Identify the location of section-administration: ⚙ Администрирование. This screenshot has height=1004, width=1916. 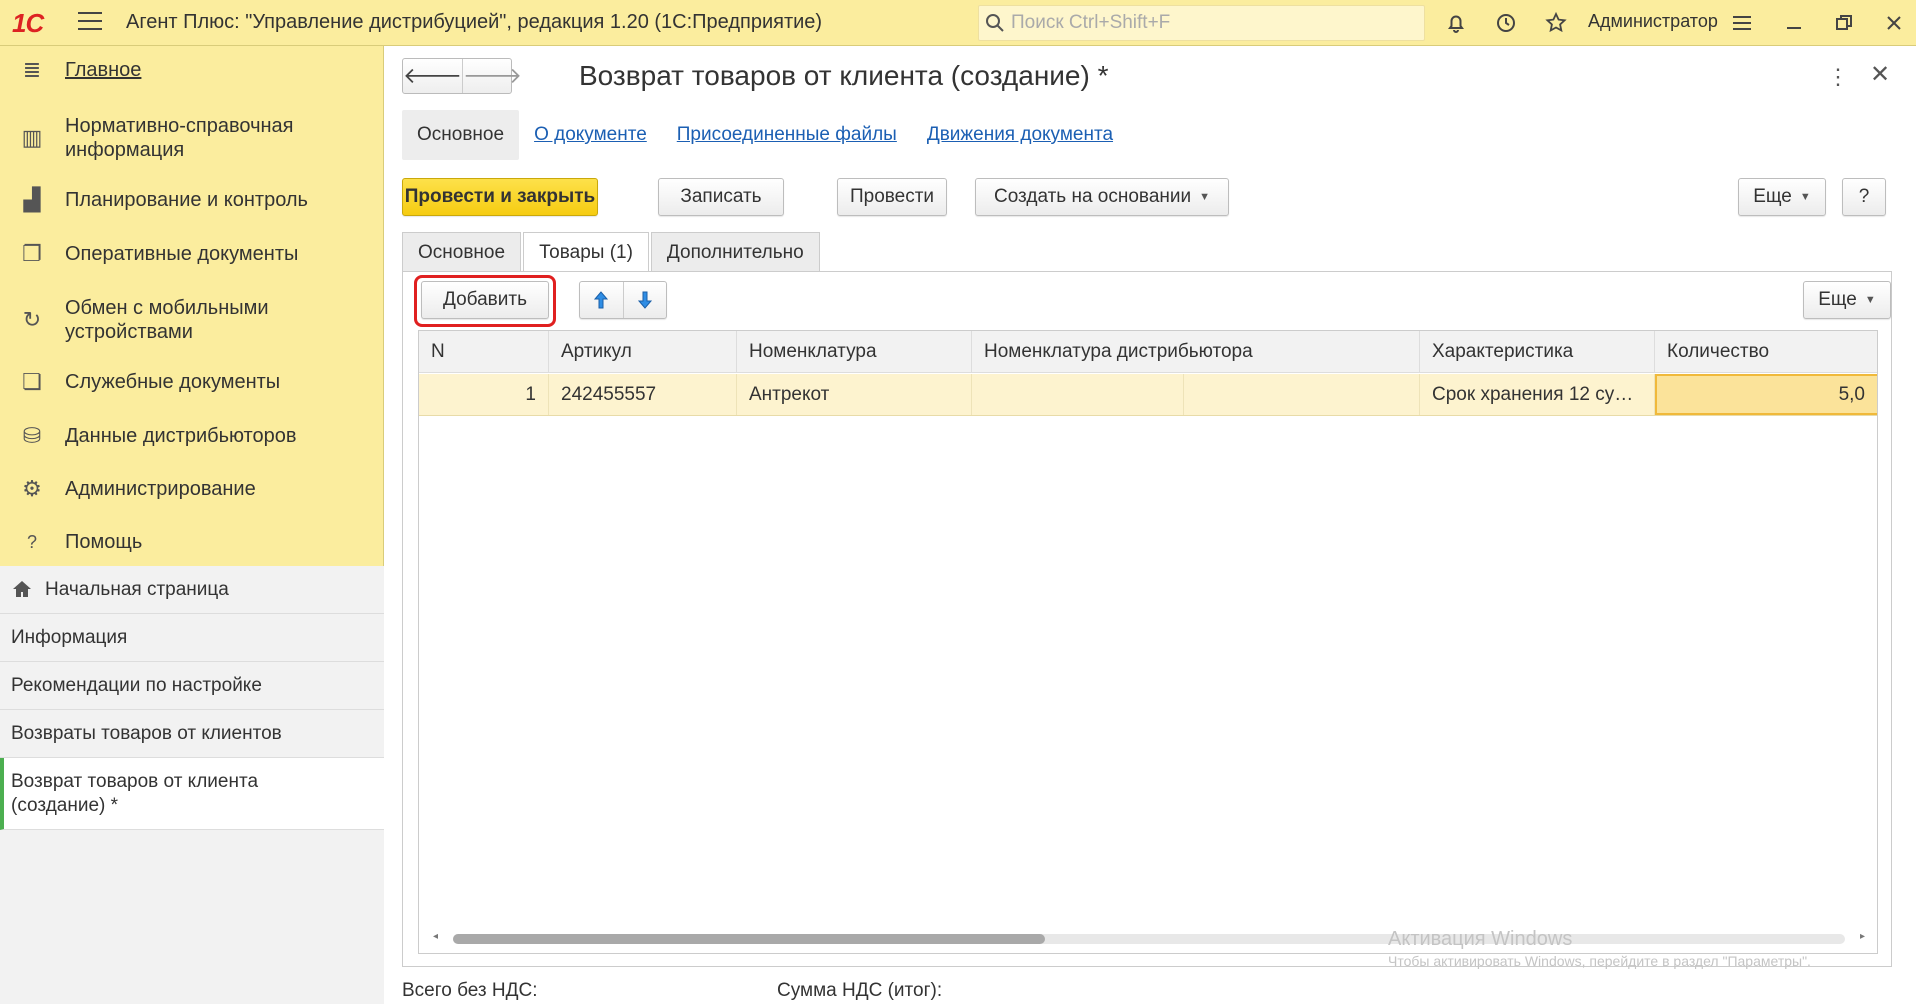
(192, 488).